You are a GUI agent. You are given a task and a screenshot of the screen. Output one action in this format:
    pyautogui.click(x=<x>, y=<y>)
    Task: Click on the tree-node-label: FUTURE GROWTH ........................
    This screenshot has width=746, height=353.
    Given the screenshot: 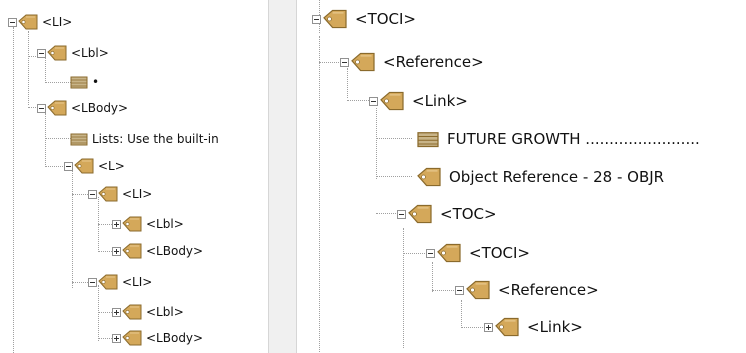 What is the action you would take?
    pyautogui.click(x=573, y=139)
    